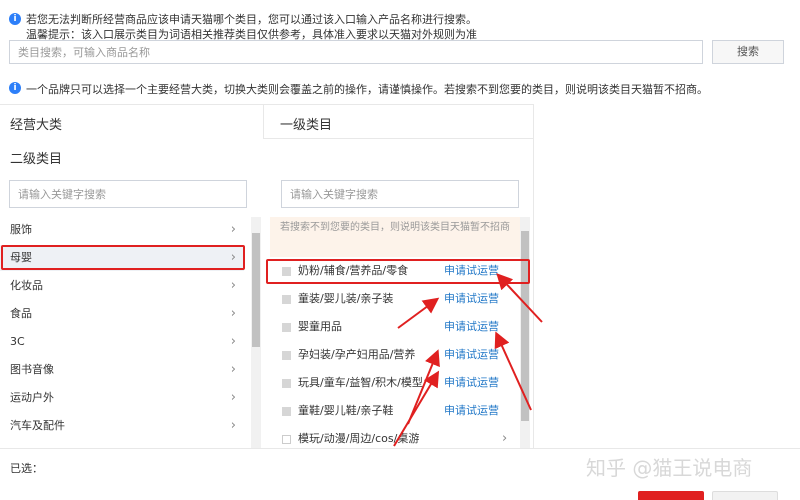  Describe the element at coordinates (468, 360) in the screenshot. I see `annotation-arrows` at that location.